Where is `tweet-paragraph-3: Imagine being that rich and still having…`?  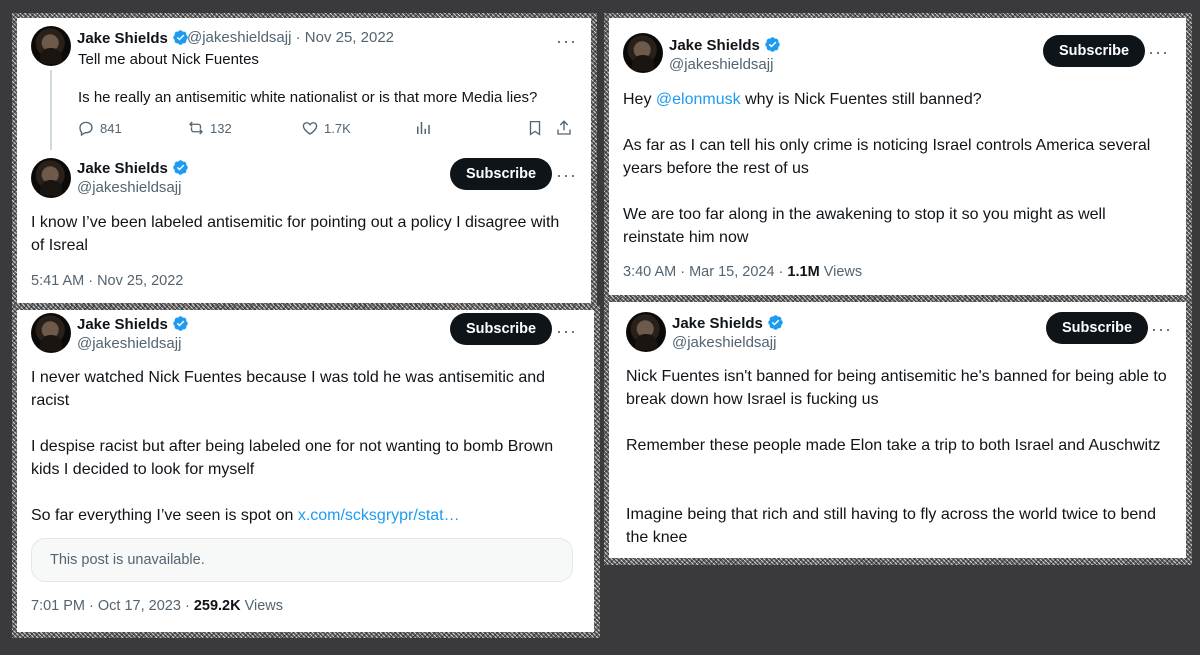
tweet-paragraph-3: Imagine being that rich and still having… is located at coordinates (891, 526).